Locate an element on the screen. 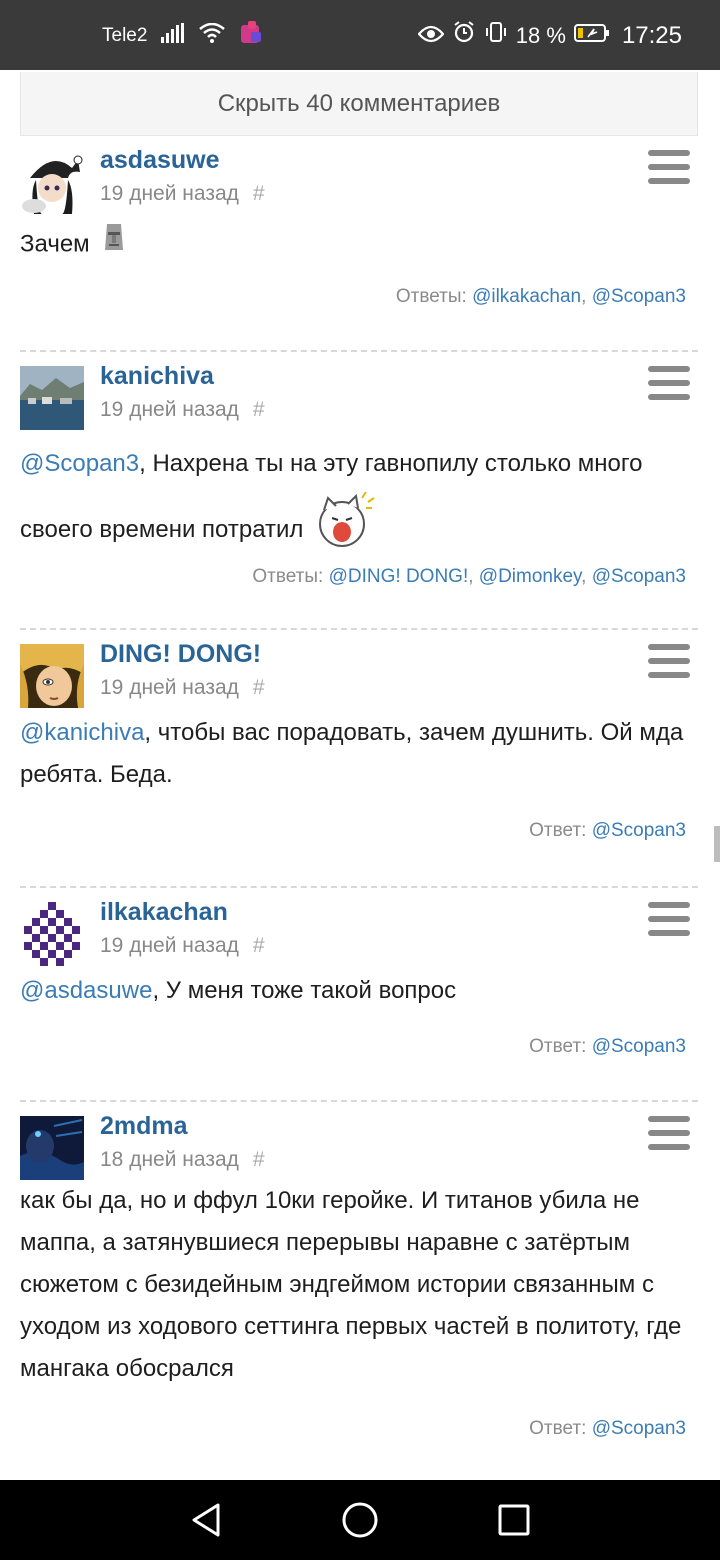 The image size is (720, 1560). comment-time: 18 дней назад is located at coordinates (169, 1160).